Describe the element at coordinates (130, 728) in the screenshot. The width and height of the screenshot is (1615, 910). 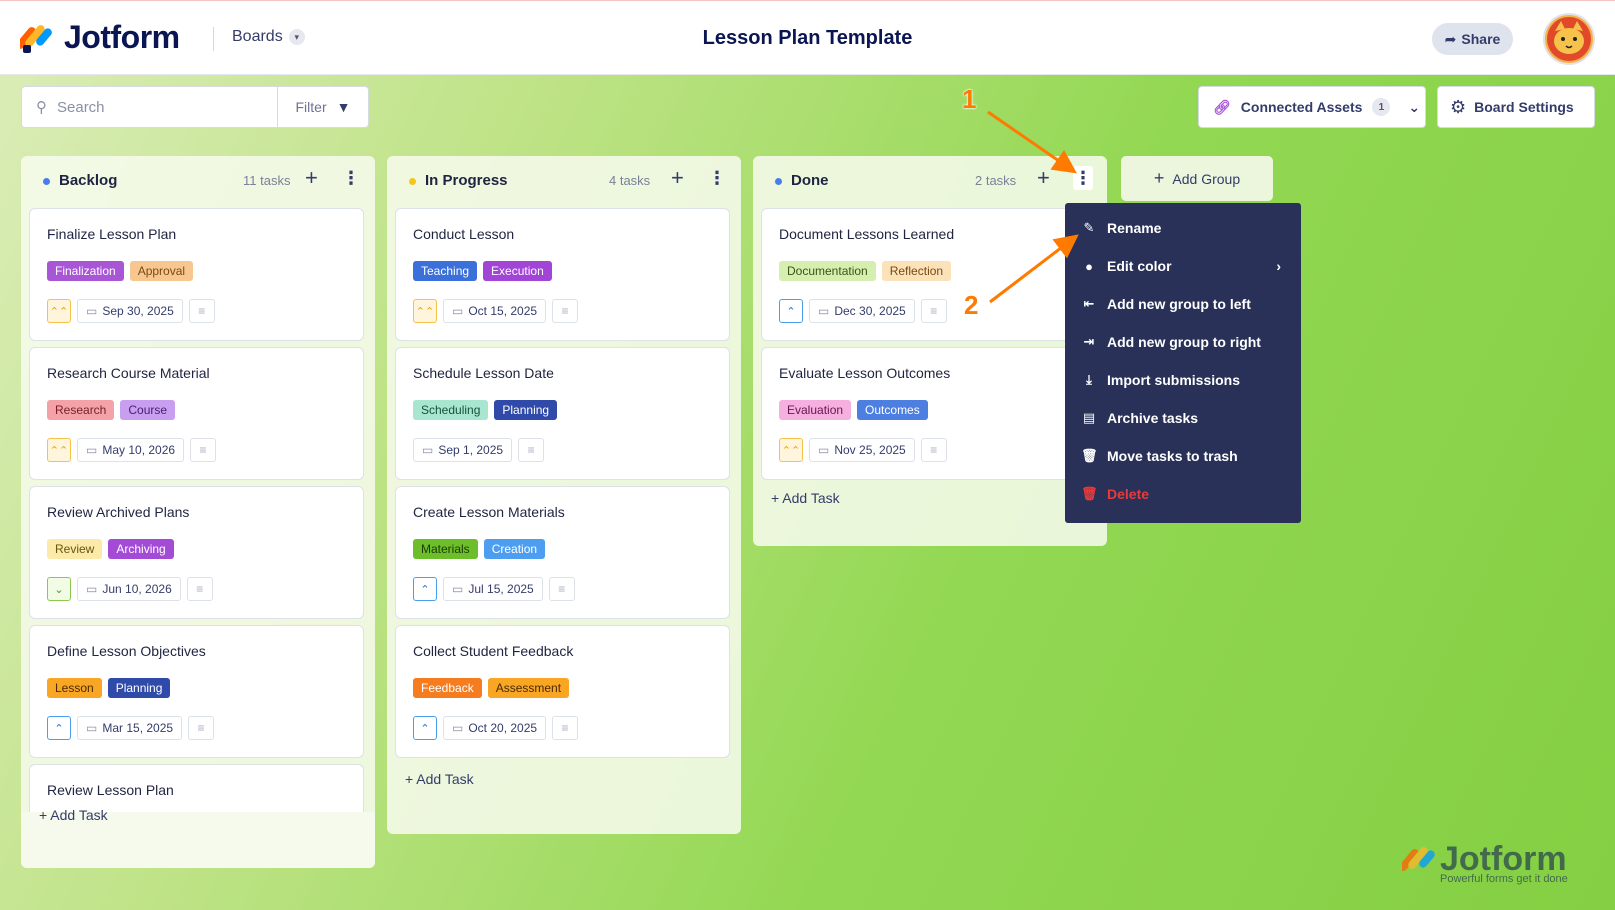
I see `due-date: ▭ Mar 15, 2025` at that location.